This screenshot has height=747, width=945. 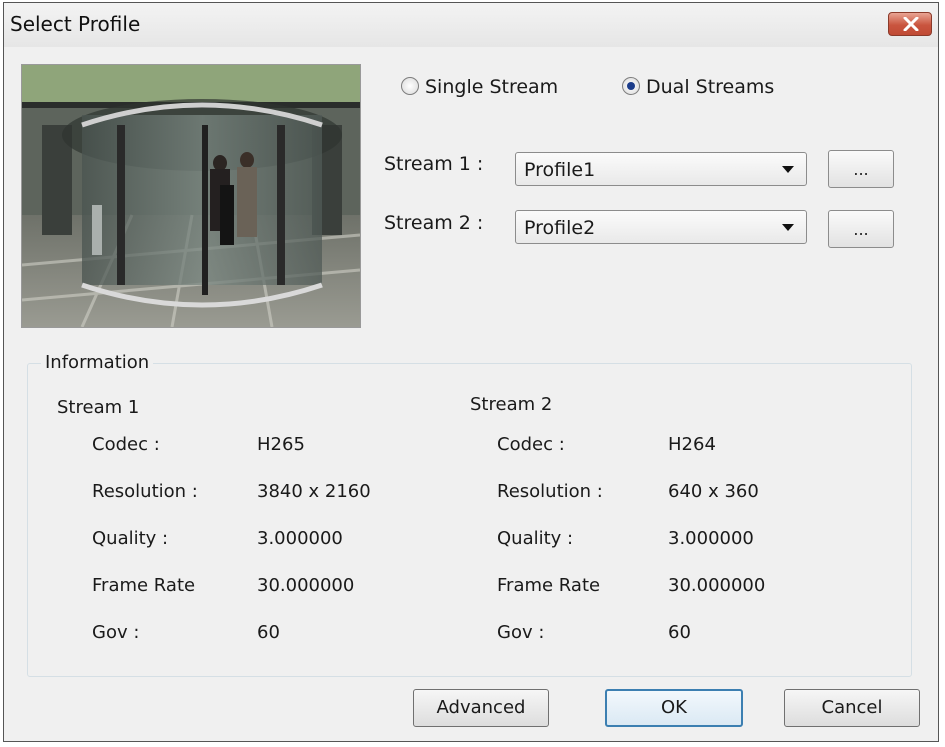 What do you see at coordinates (521, 632) in the screenshot?
I see `stream2-gov-key: Gov :` at bounding box center [521, 632].